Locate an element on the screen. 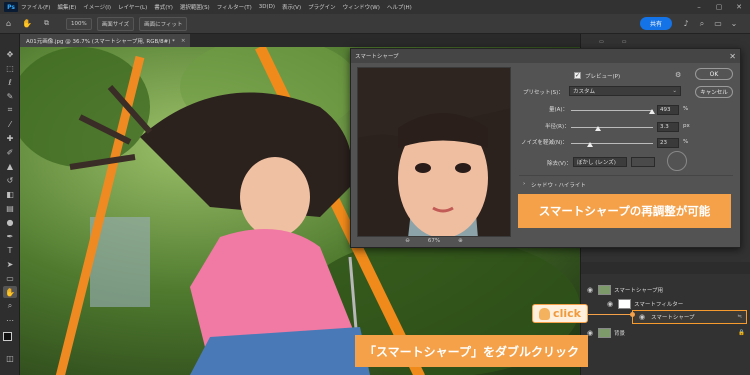 The width and height of the screenshot is (750, 375). menu-layer: レイヤー(L) is located at coordinates (132, 7).